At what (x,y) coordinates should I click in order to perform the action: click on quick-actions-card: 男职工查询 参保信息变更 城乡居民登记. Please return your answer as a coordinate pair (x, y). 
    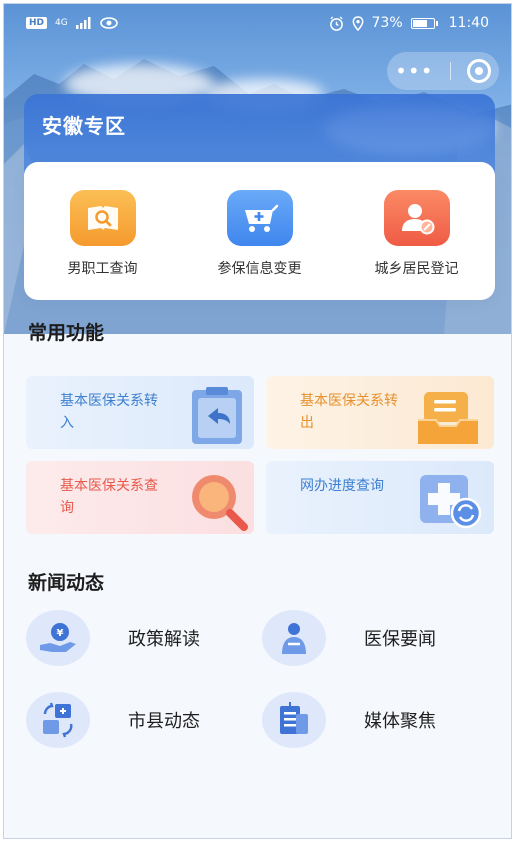
    Looking at the image, I should click on (259, 231).